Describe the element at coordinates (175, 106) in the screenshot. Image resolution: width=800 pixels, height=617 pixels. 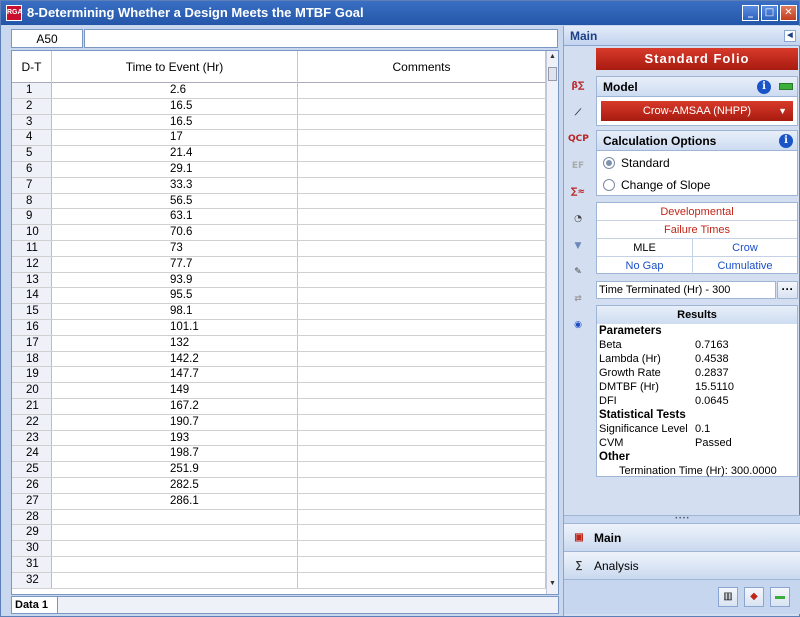
I see `time-cell: 16.5` at that location.